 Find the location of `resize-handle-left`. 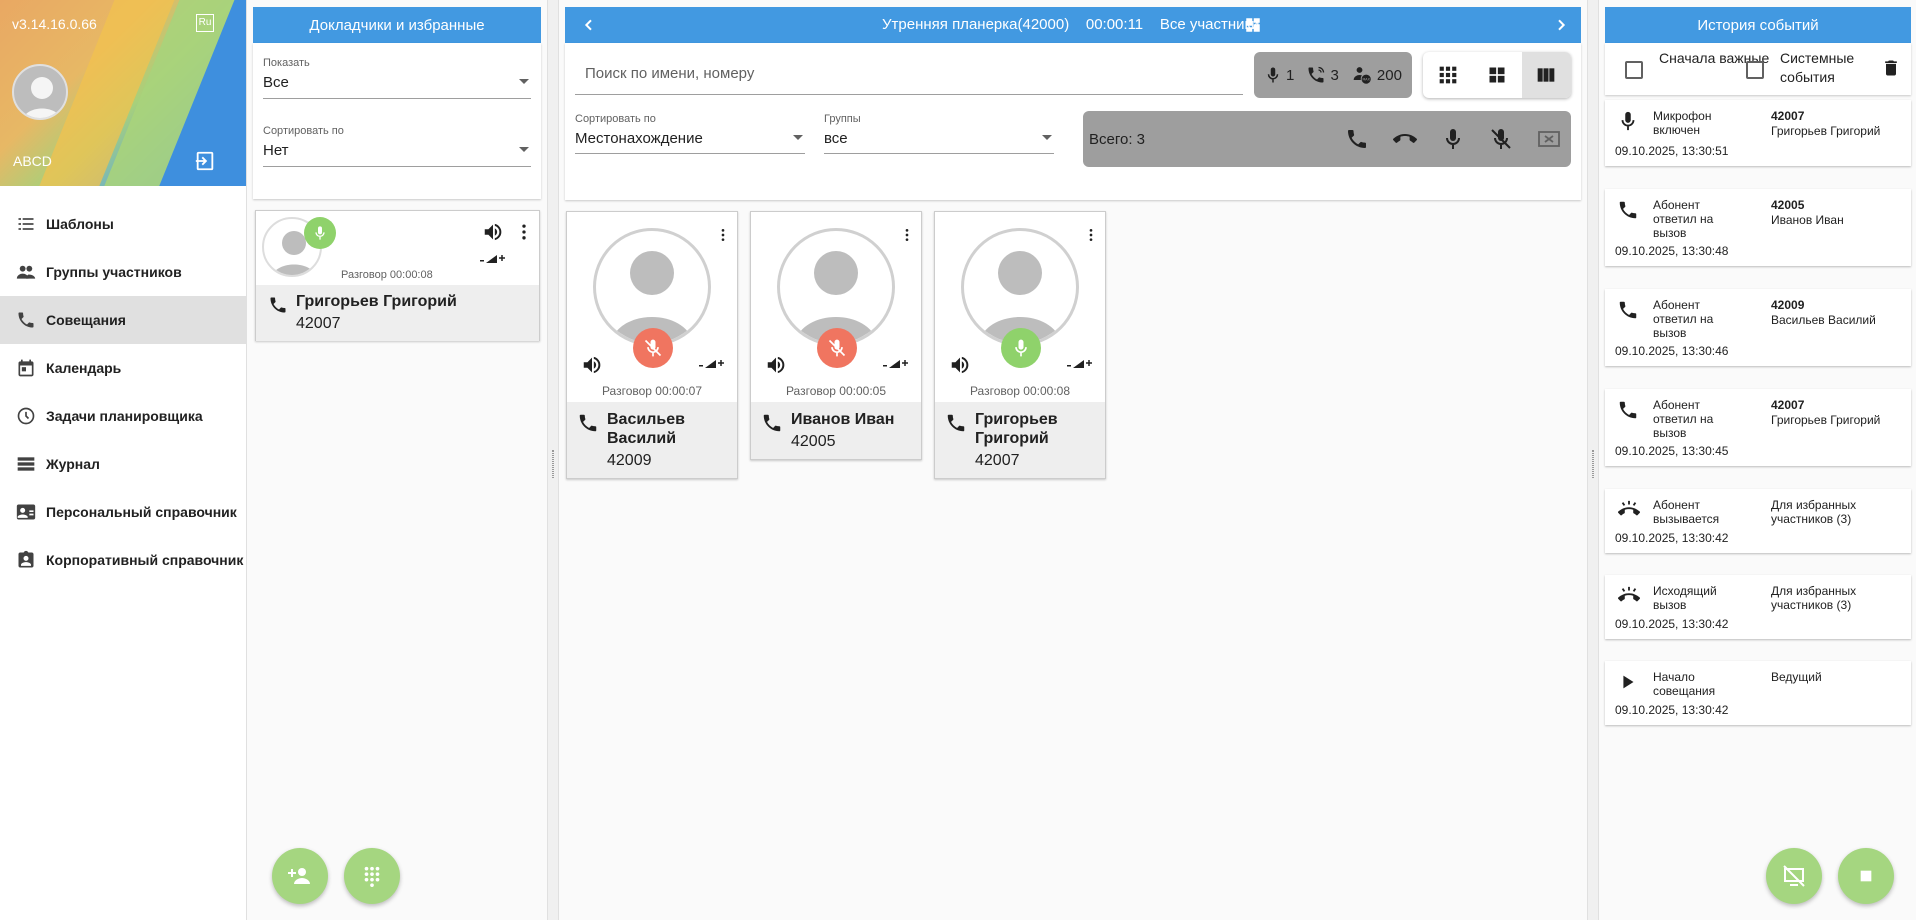

resize-handle-left is located at coordinates (553, 460).